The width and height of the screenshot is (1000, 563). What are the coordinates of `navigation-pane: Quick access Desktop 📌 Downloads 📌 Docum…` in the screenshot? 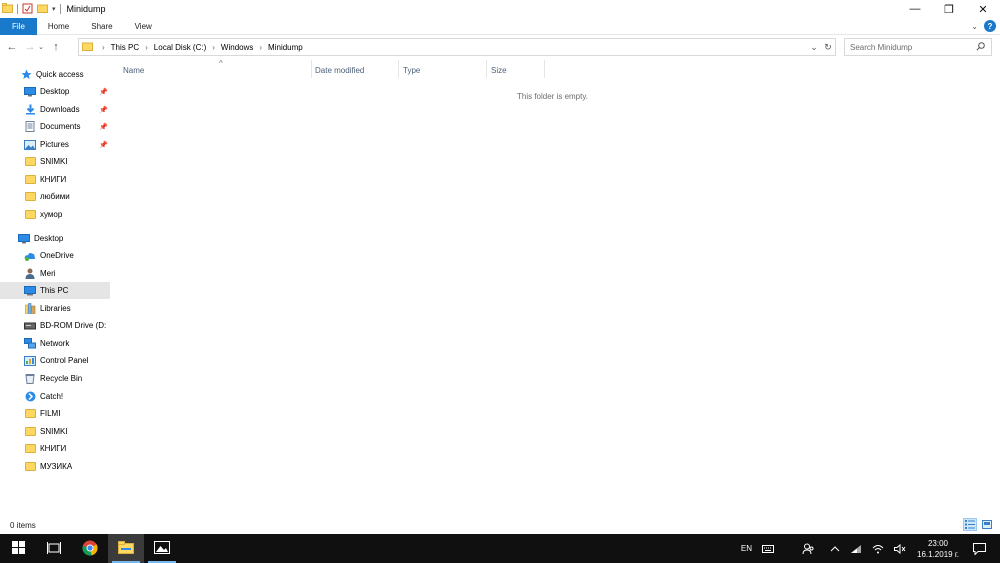 It's located at (55, 287).